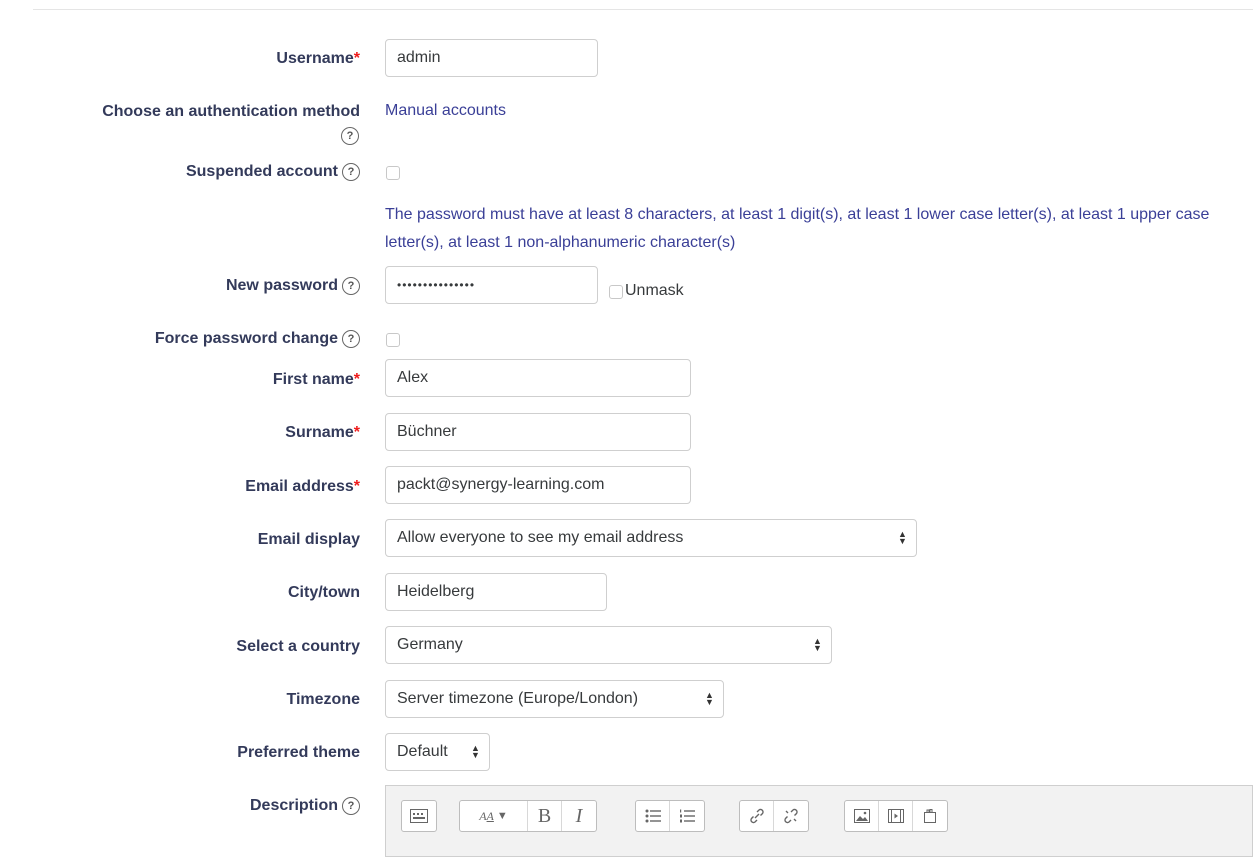  What do you see at coordinates (579, 816) in the screenshot?
I see `italic-icon: I` at bounding box center [579, 816].